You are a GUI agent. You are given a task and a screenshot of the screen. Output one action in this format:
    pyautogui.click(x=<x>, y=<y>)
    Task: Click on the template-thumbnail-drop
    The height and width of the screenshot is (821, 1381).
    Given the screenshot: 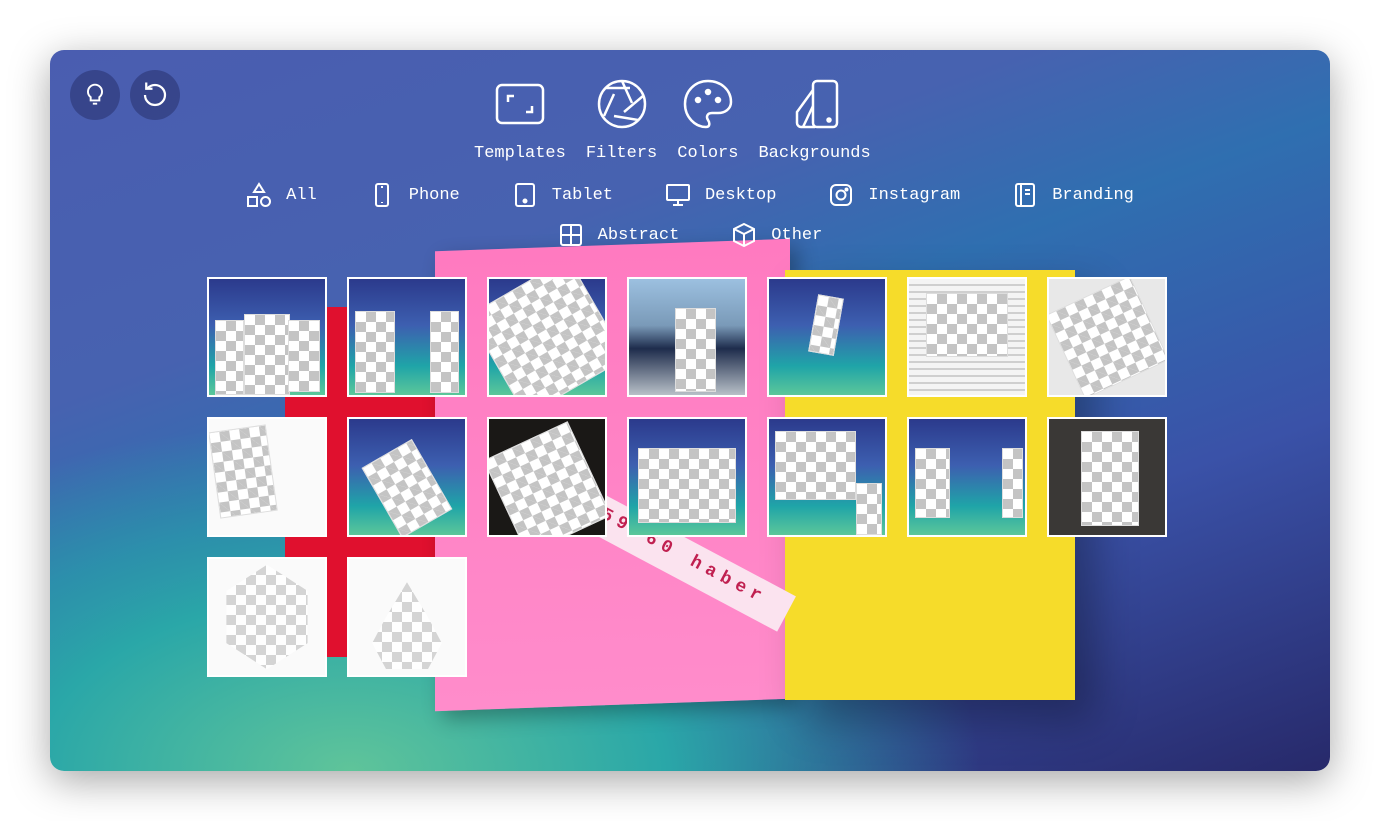 What is the action you would take?
    pyautogui.click(x=407, y=617)
    